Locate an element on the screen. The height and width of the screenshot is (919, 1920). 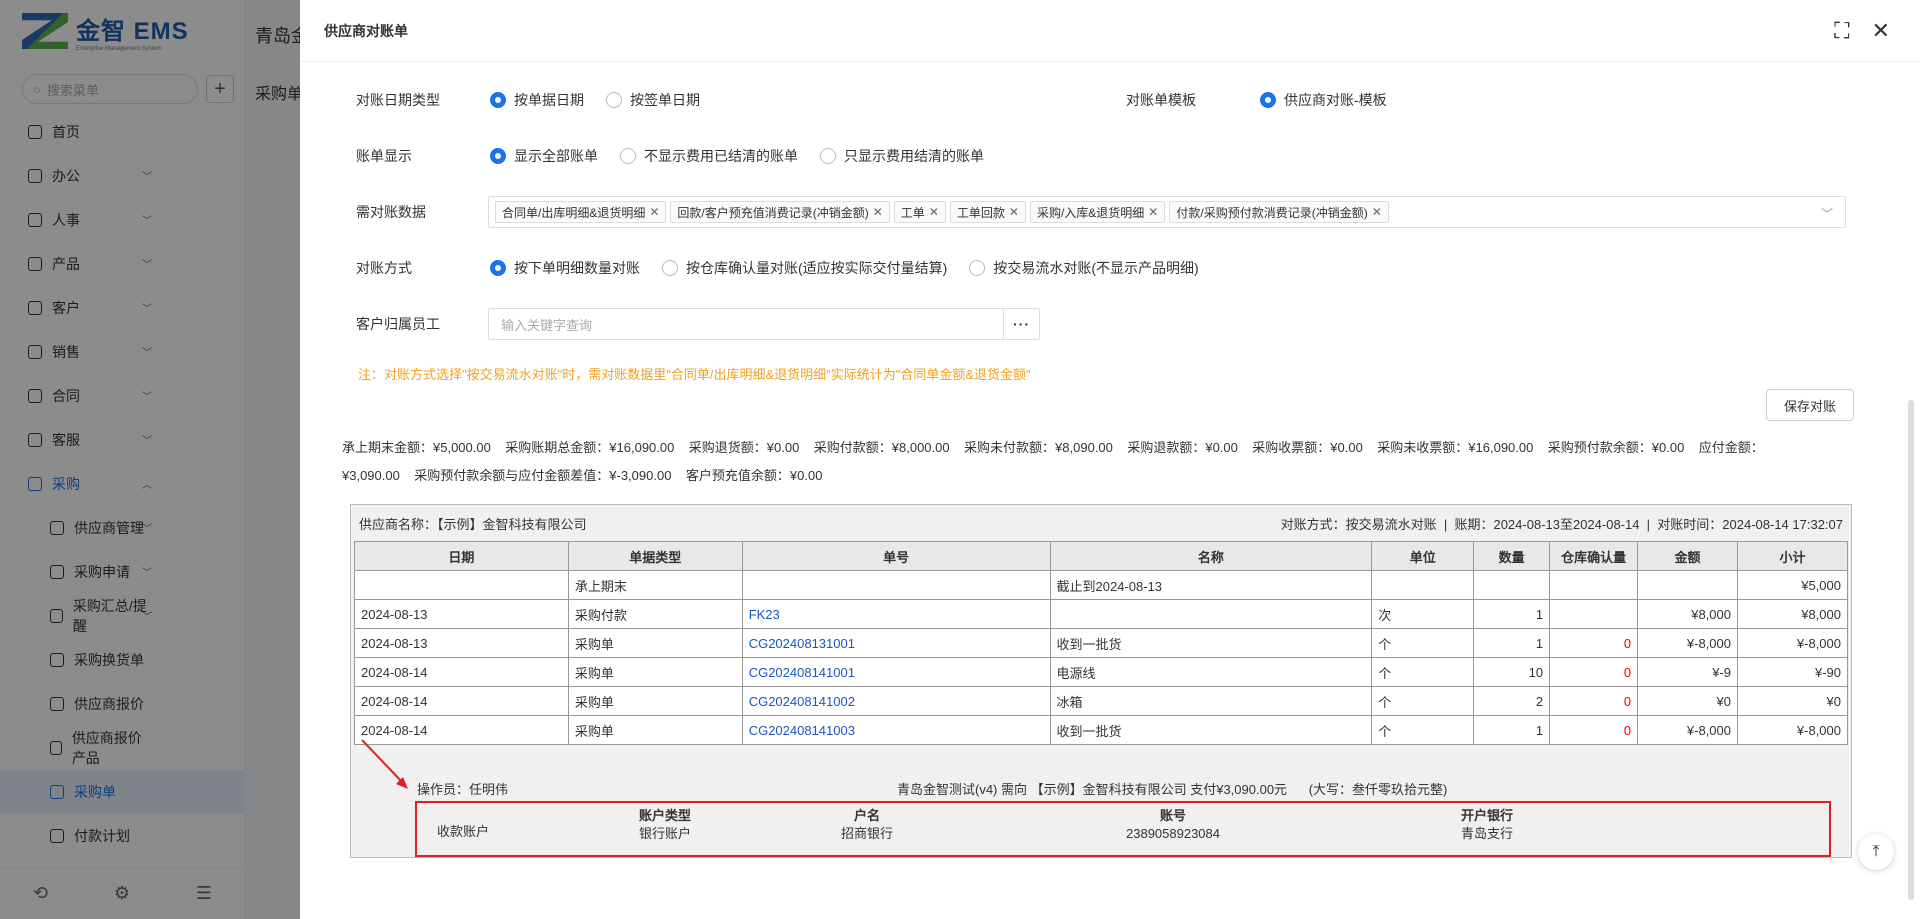
data-label: 需对账数据 is located at coordinates (391, 212).